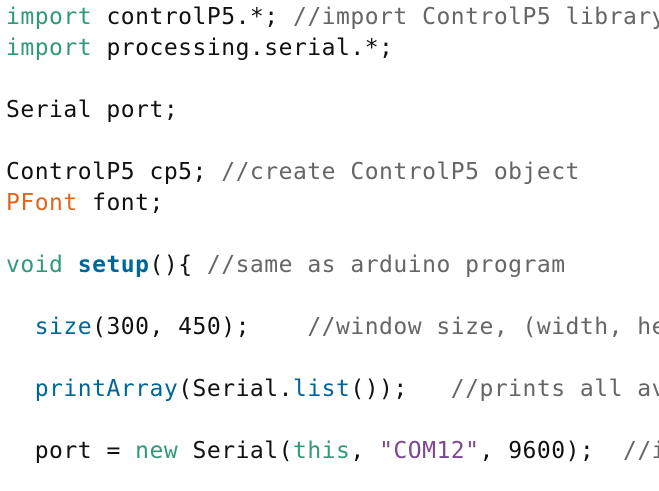  What do you see at coordinates (192, 17) in the screenshot?
I see `code-token: controlP5.*;` at bounding box center [192, 17].